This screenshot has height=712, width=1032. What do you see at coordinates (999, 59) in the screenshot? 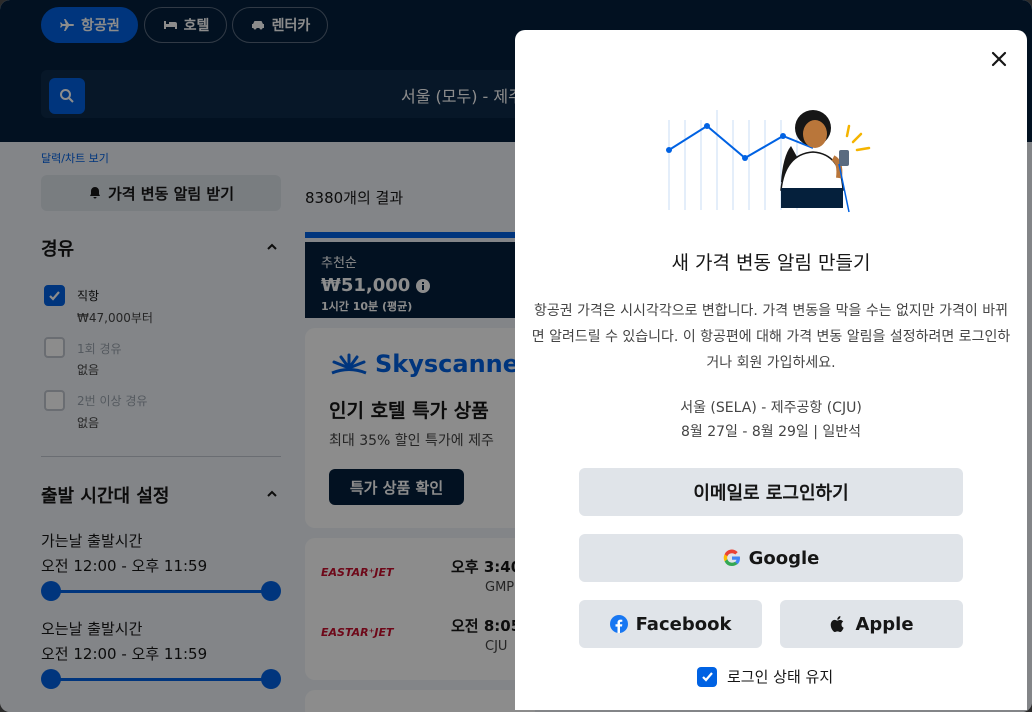
I see `close-icon` at bounding box center [999, 59].